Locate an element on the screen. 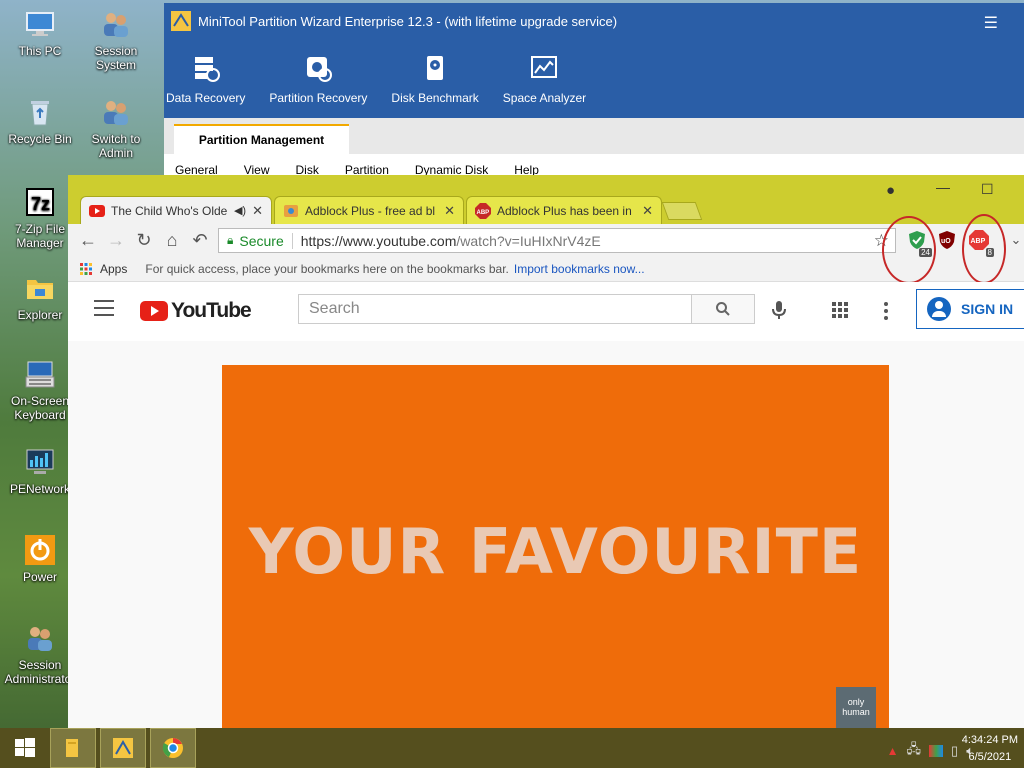  network-activity-icon: ▲ is located at coordinates (893, 751).